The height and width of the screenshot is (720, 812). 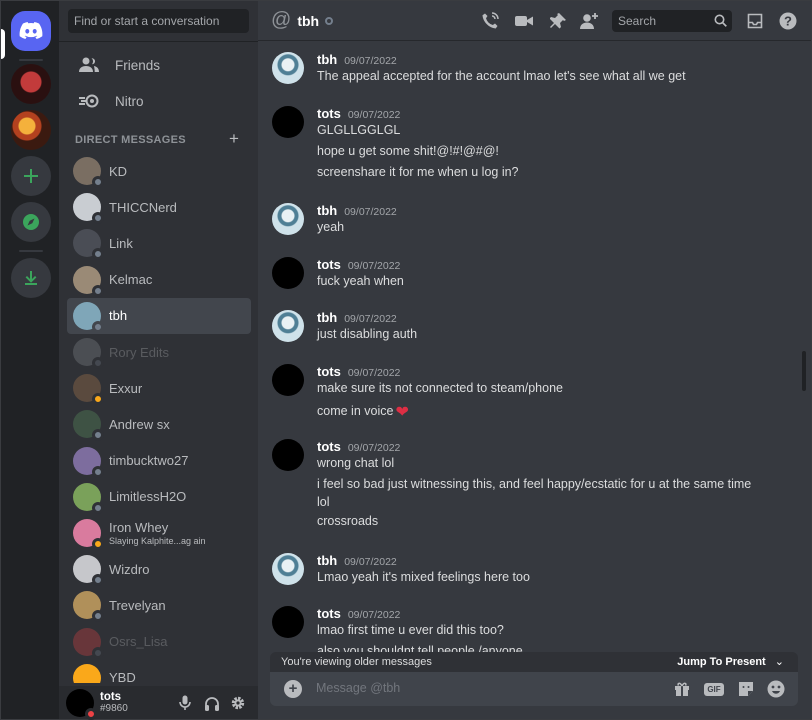 What do you see at coordinates (374, 115) in the screenshot?
I see `message-timestamp: 09/07/2022` at bounding box center [374, 115].